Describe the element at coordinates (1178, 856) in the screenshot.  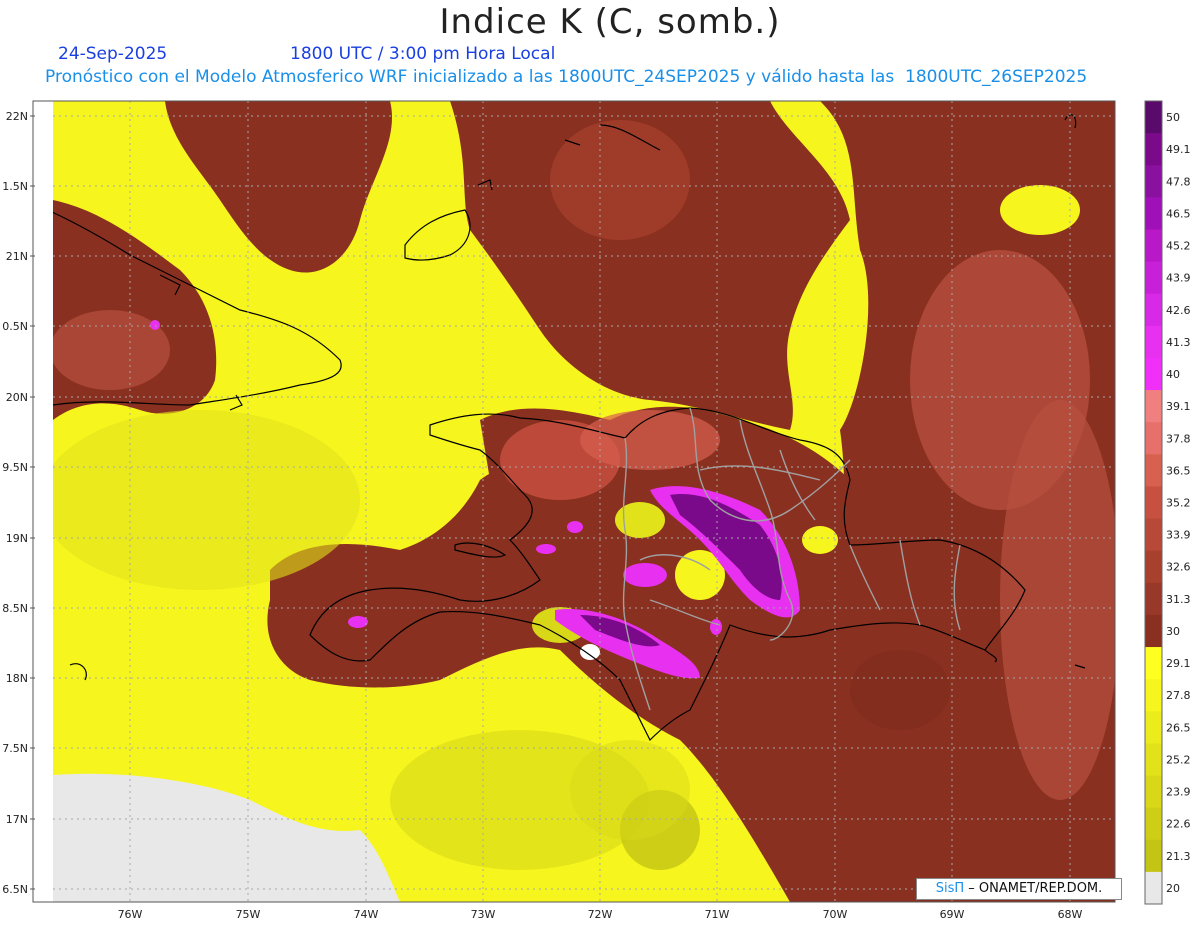
I see `colorbar-label: 21.3` at that location.